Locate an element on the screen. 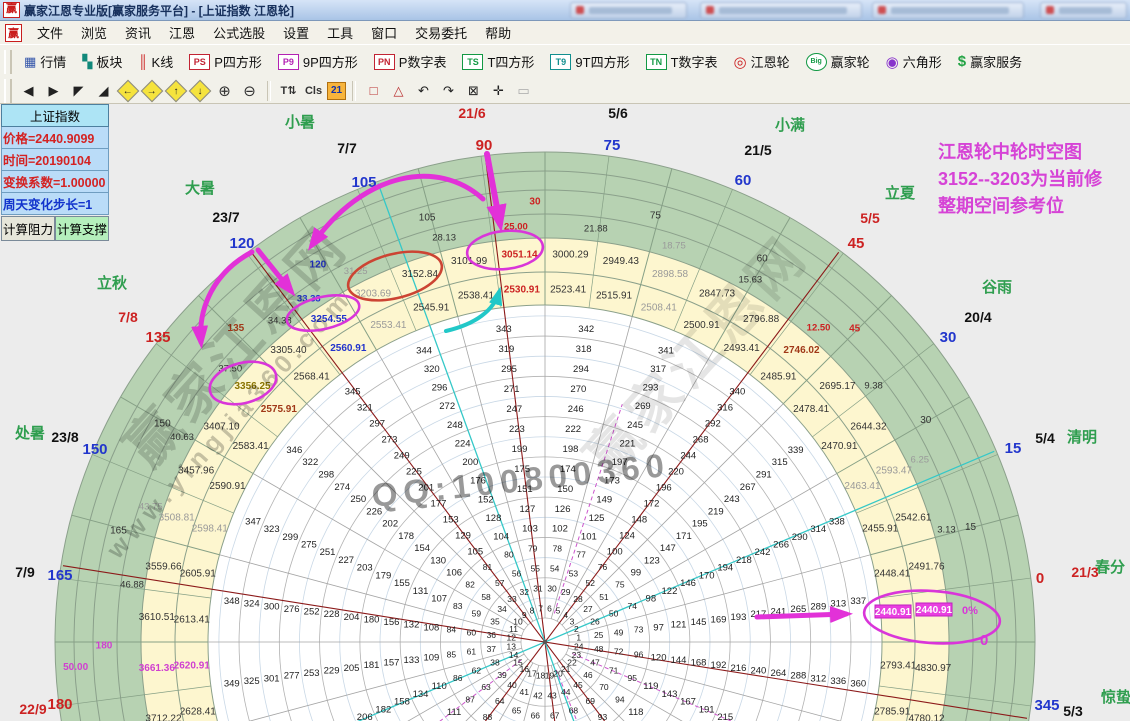 Image resolution: width=1130 pixels, height=721 pixels. svg-text: 203 is located at coordinates (365, 568).